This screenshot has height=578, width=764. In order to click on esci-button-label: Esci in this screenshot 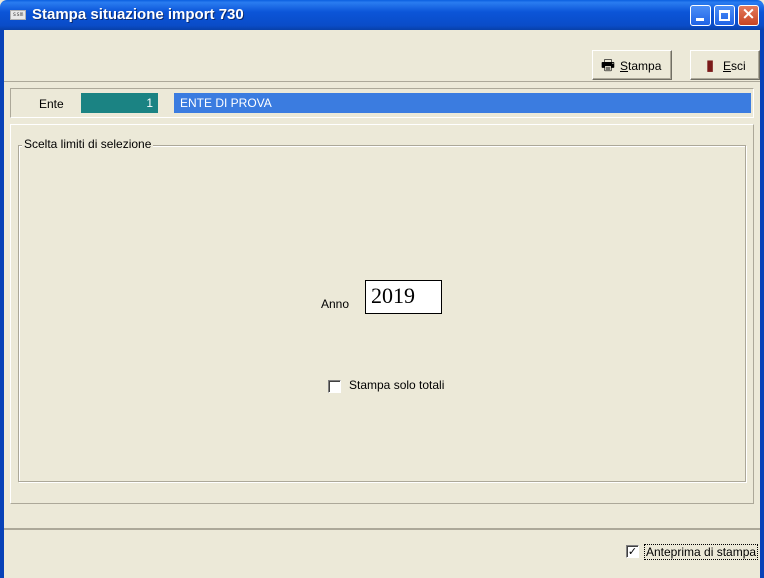, I will do `click(734, 66)`.